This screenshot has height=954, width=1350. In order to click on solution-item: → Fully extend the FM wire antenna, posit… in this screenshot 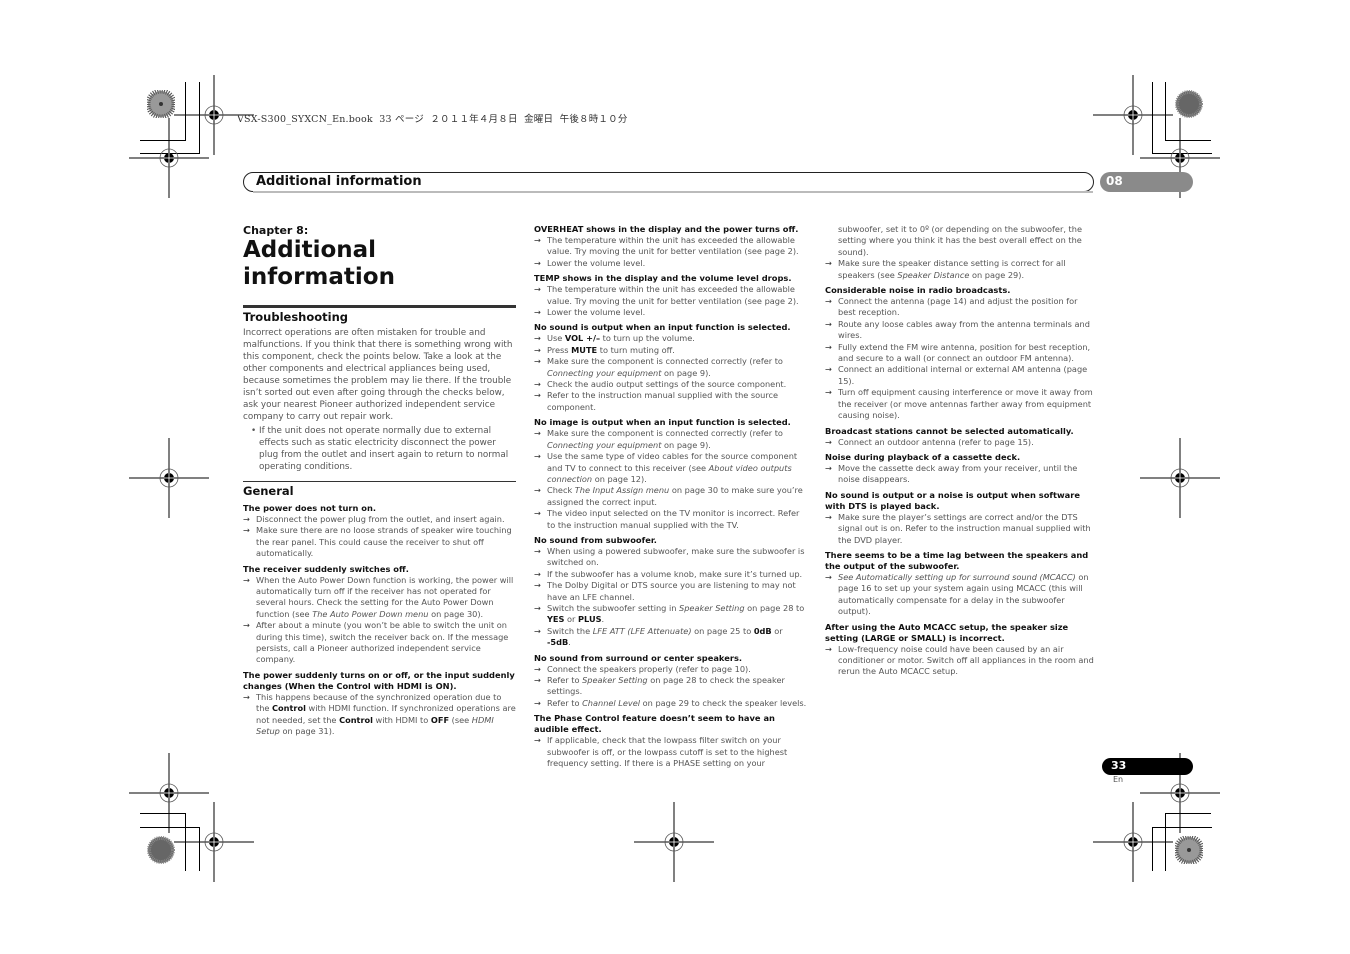, I will do `click(961, 353)`.